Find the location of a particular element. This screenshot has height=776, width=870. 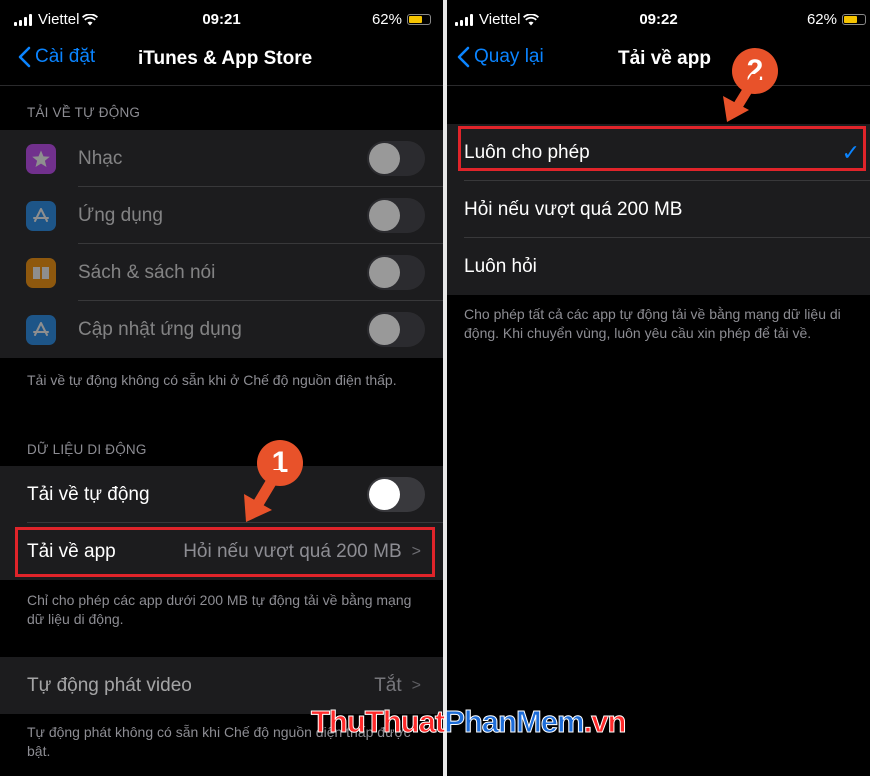

option-label: Hỏi nếu vượt quá 200 MB is located at coordinates (573, 209).